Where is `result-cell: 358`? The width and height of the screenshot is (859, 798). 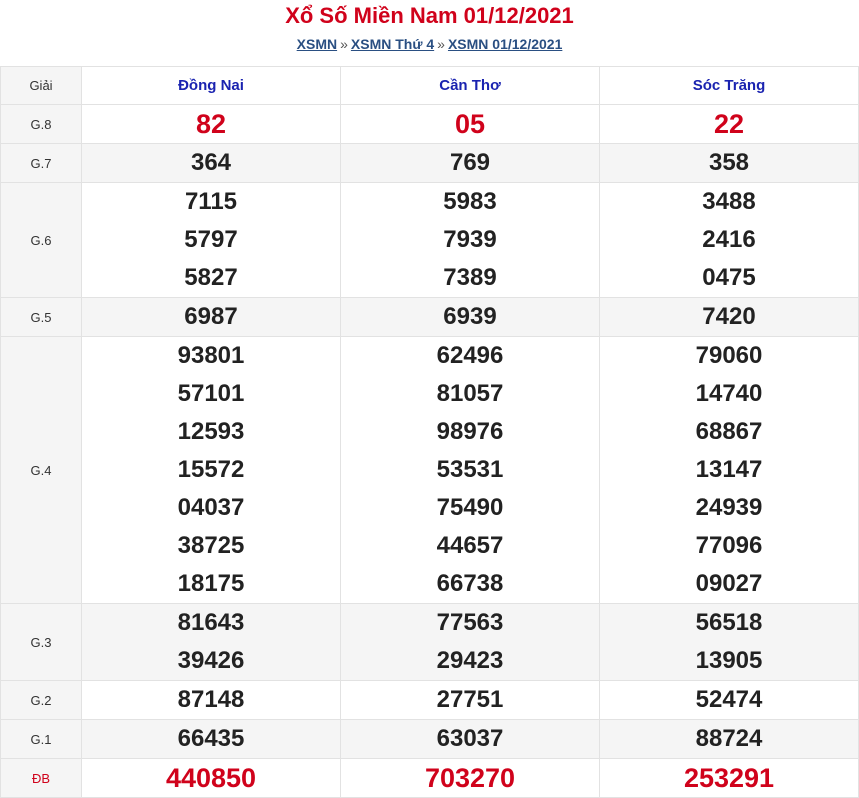
result-cell: 358 is located at coordinates (729, 163).